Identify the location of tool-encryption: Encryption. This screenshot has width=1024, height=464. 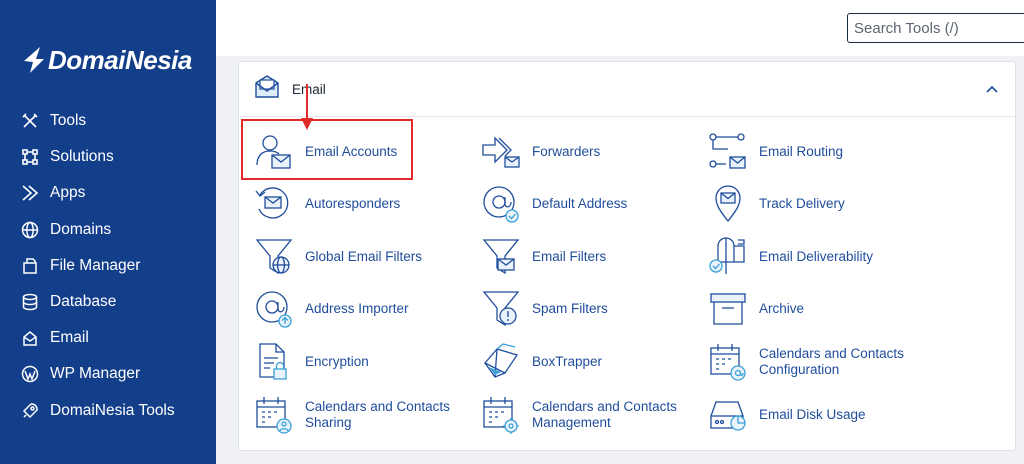
(311, 362).